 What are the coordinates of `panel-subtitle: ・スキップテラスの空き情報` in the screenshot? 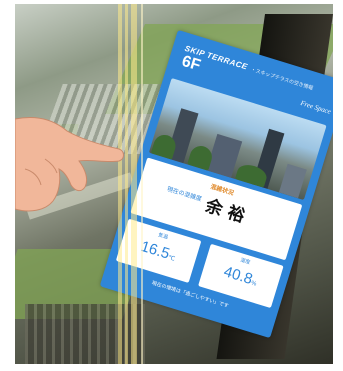 It's located at (281, 79).